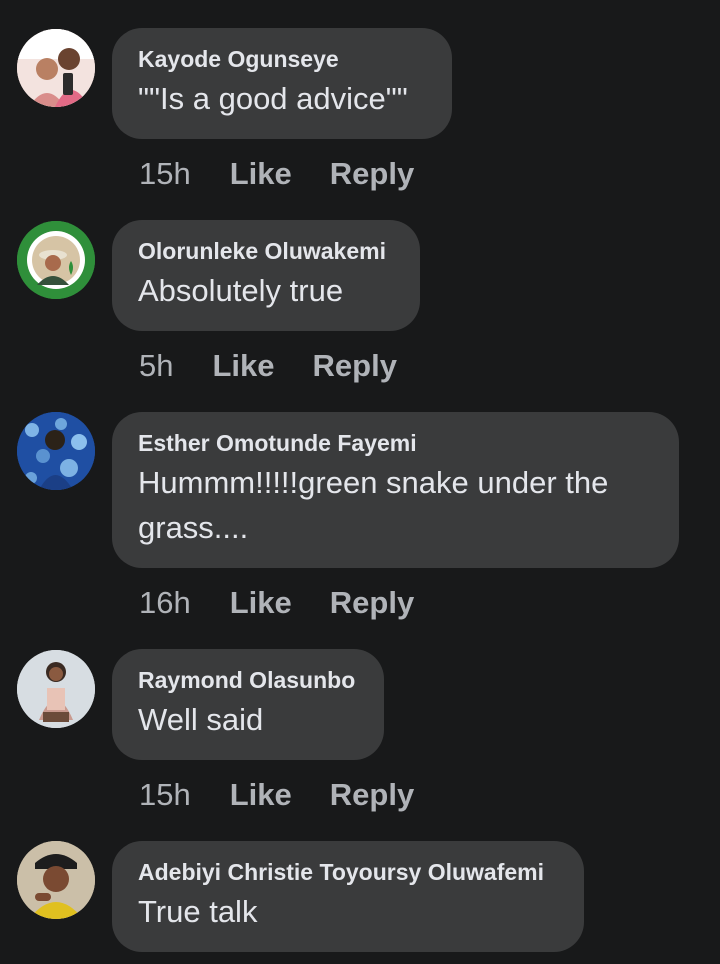 The width and height of the screenshot is (720, 964). I want to click on comment-timestamp: 5h, so click(156, 366).